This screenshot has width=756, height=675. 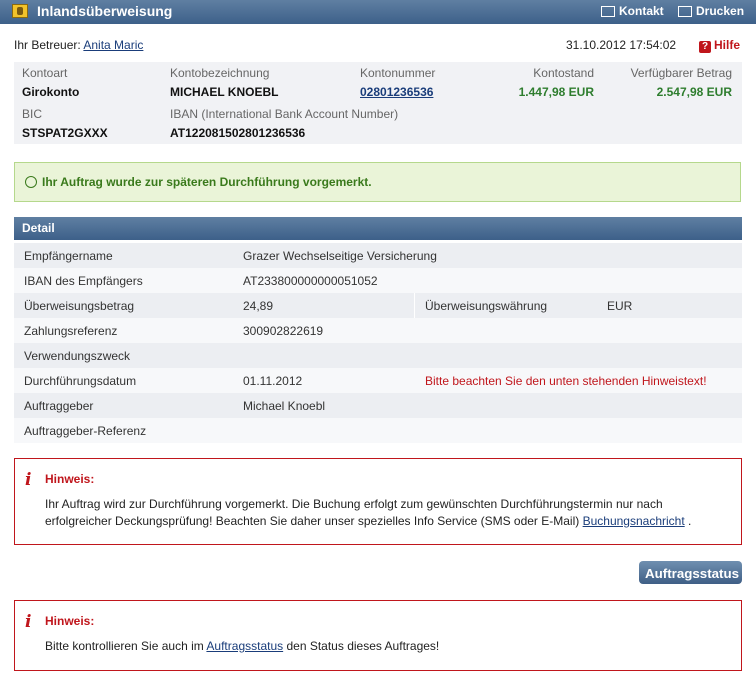 I want to click on checkmark-icon, so click(x=31, y=182).